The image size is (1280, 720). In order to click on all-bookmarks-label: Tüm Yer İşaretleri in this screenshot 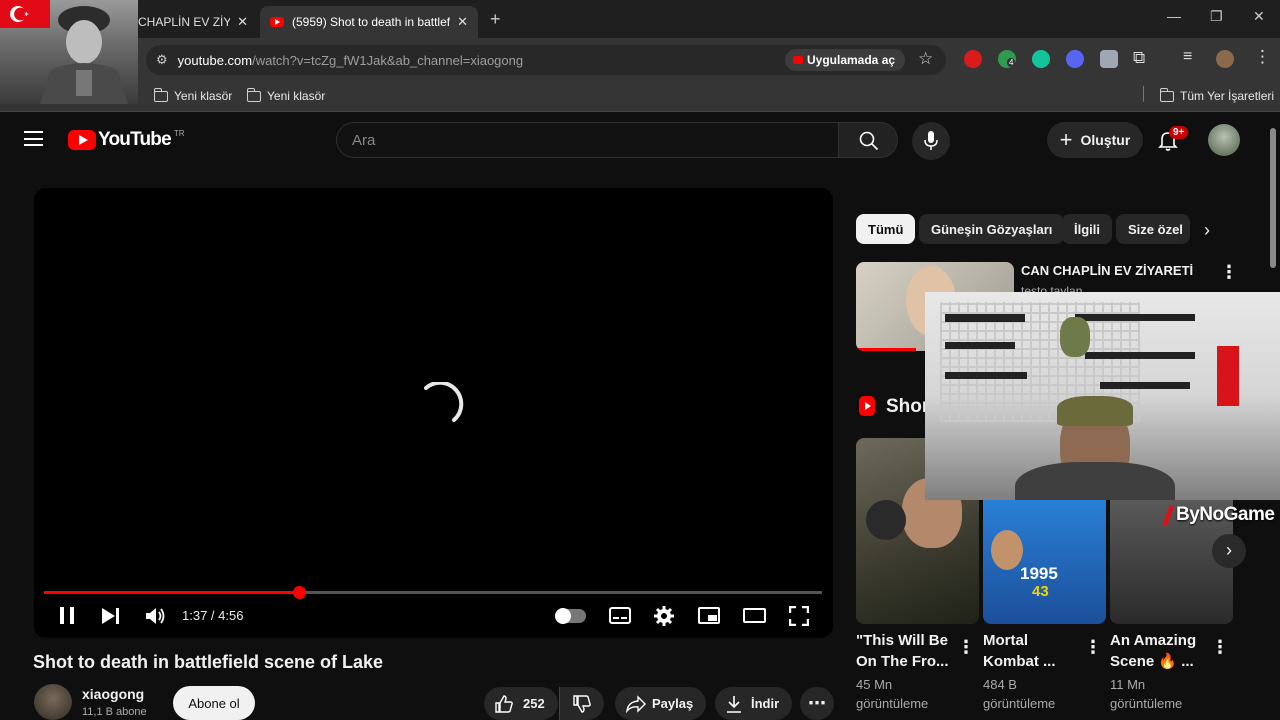, I will do `click(1227, 96)`.